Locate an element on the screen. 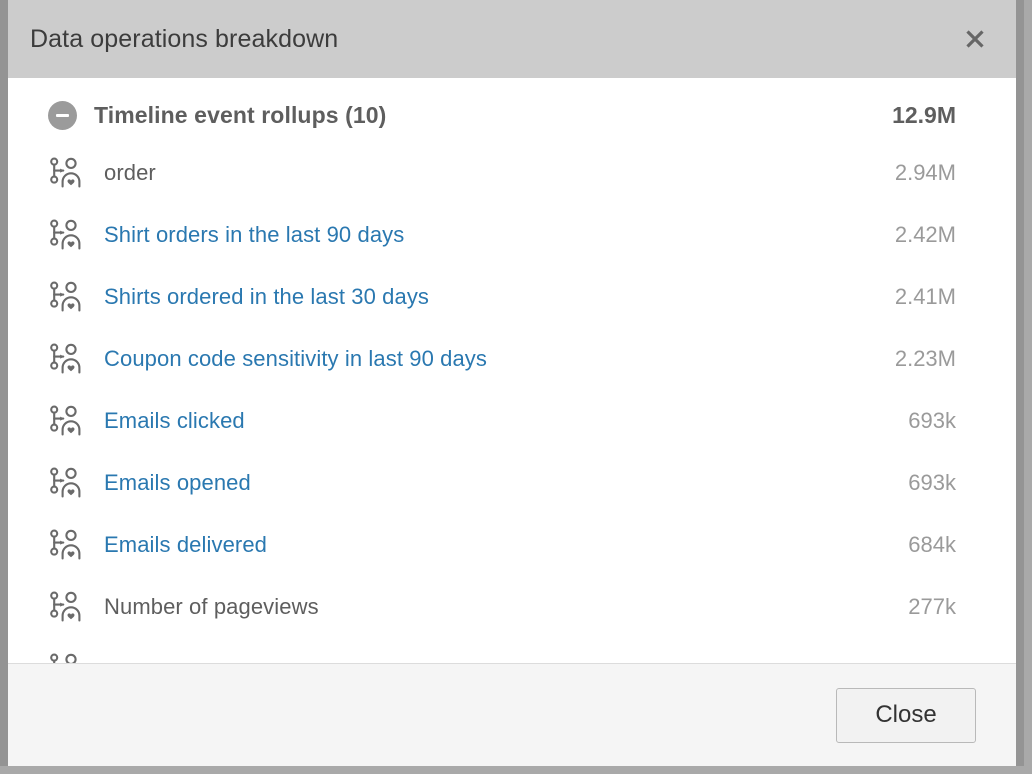 This screenshot has height=774, width=1032. table-row: Shirts ordered in the last 30 days 2.41M is located at coordinates (512, 297).